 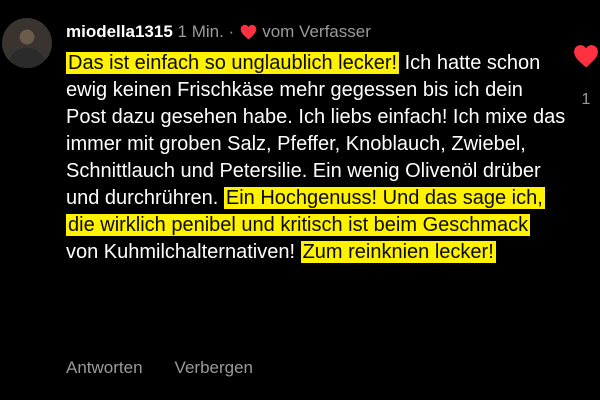 I want to click on avatar, so click(x=27, y=43).